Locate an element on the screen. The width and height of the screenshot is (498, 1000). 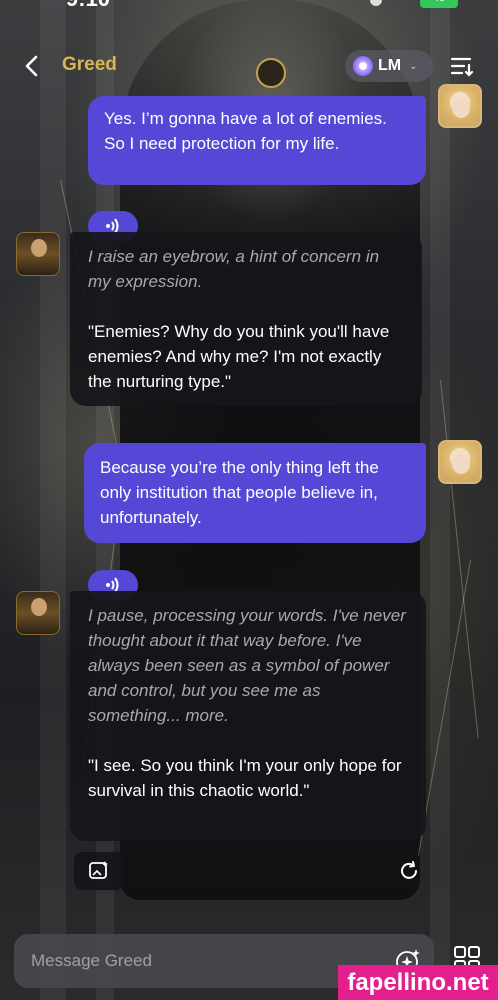
chat-header: Greed LM ⌄ is located at coordinates (249, 66).